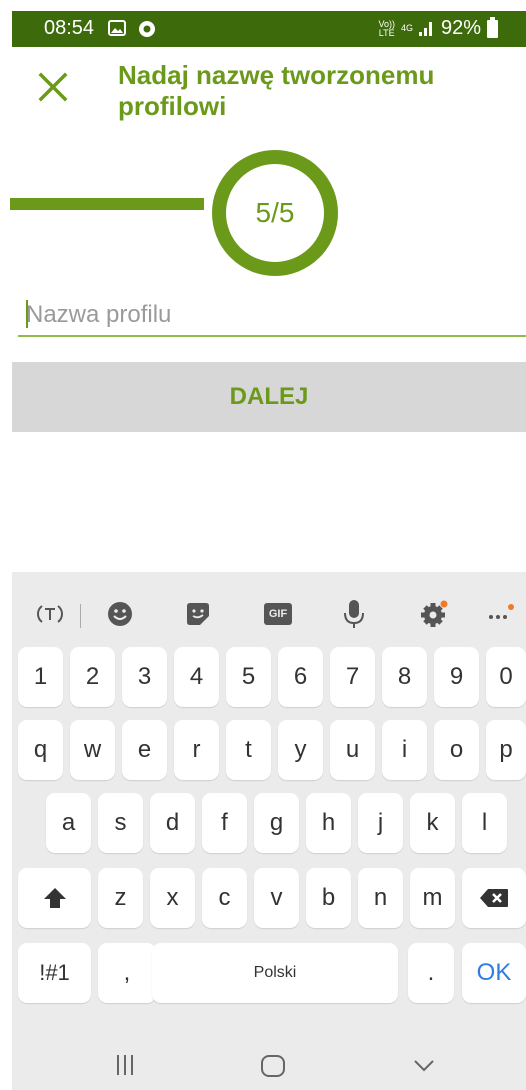 Image resolution: width=526 pixels, height=1090 pixels. I want to click on key-5: 5, so click(248, 677).